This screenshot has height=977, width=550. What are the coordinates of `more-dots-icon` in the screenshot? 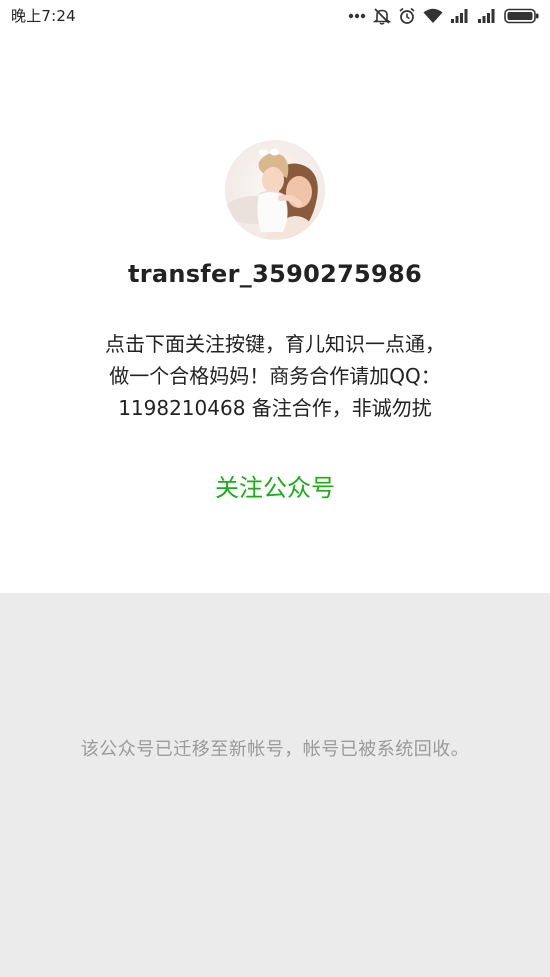 It's located at (357, 16).